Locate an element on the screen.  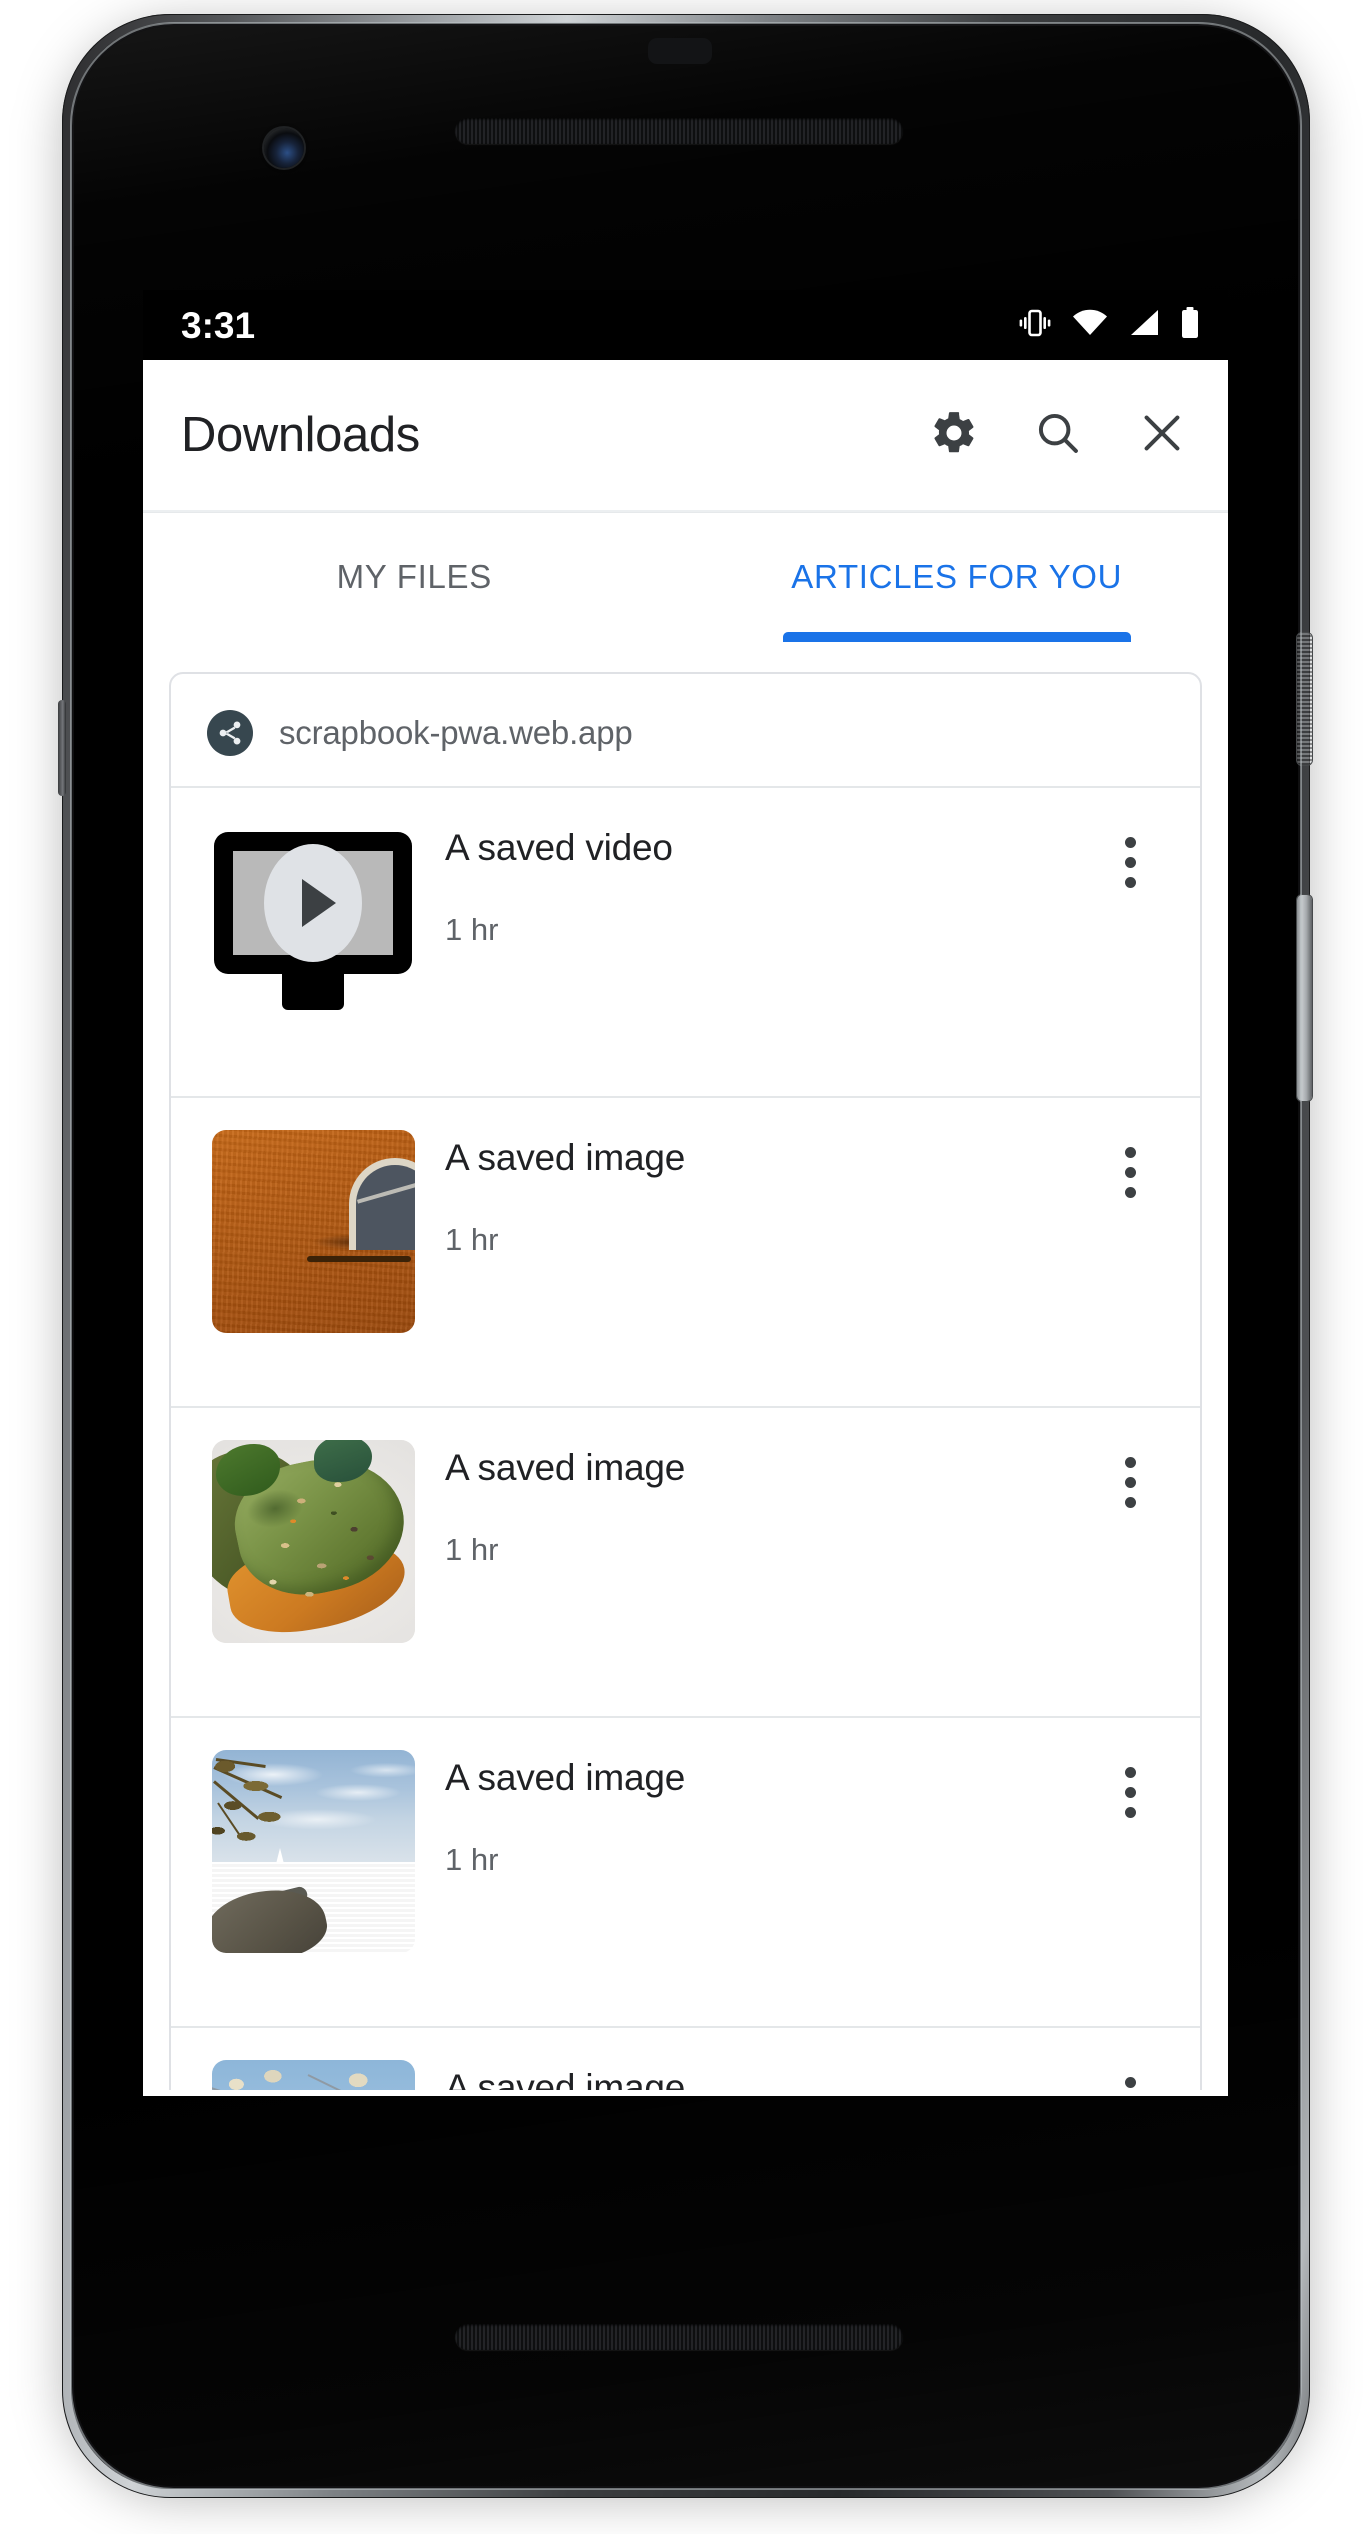
battery-icon is located at coordinates (1190, 325).